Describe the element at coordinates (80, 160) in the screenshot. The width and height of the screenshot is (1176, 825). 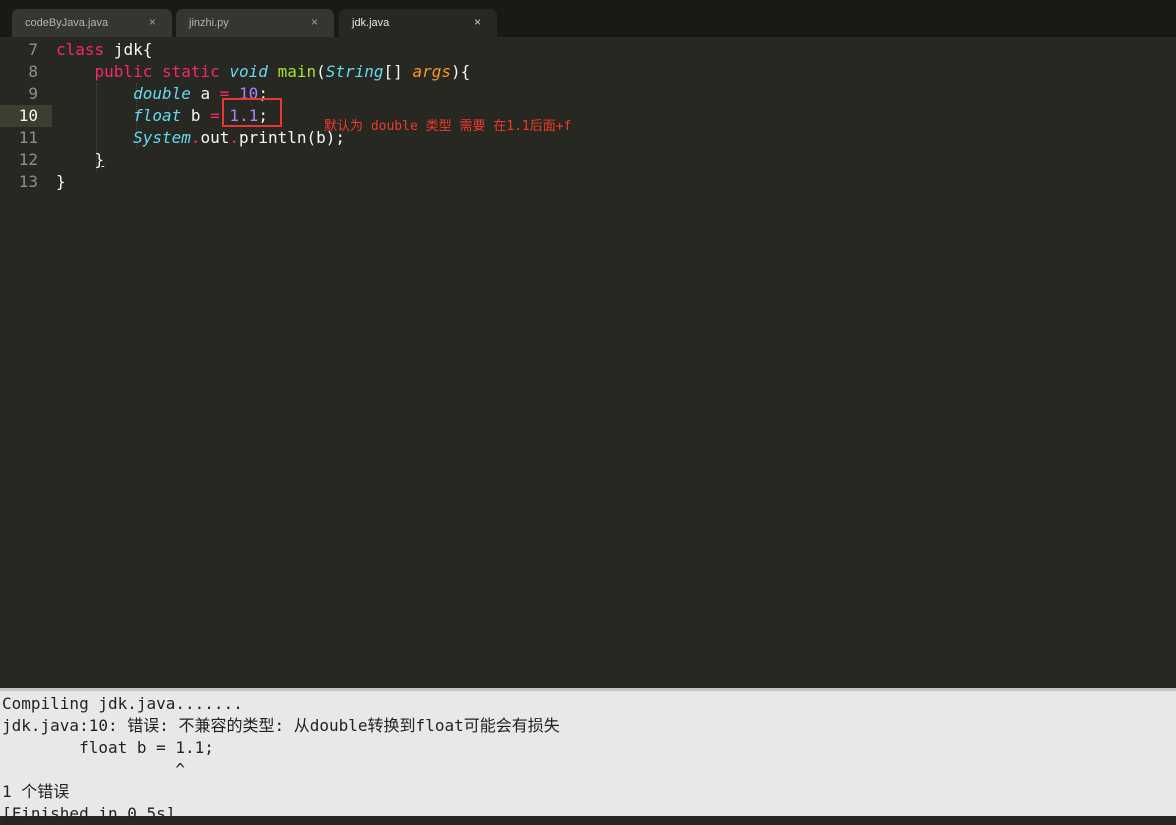
I see `code-line-12: }` at that location.